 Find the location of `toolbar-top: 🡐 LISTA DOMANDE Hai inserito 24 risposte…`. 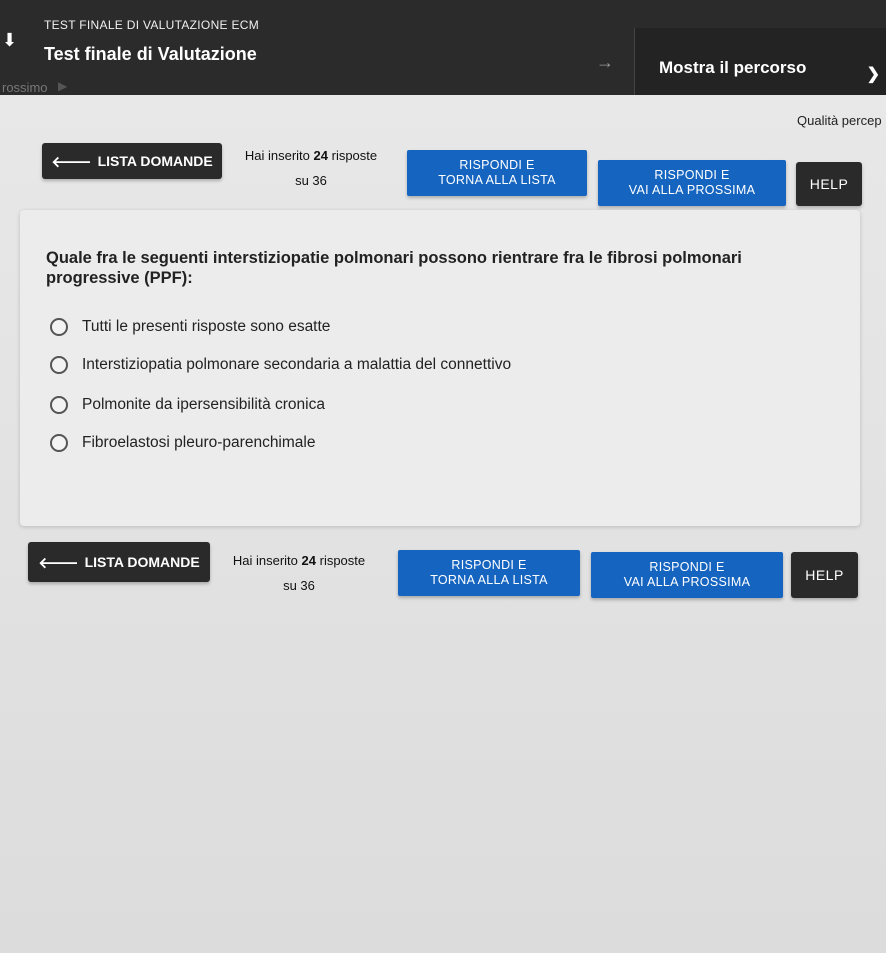

toolbar-top: 🡐 LISTA DOMANDE Hai inserito 24 risposte… is located at coordinates (443, 173).